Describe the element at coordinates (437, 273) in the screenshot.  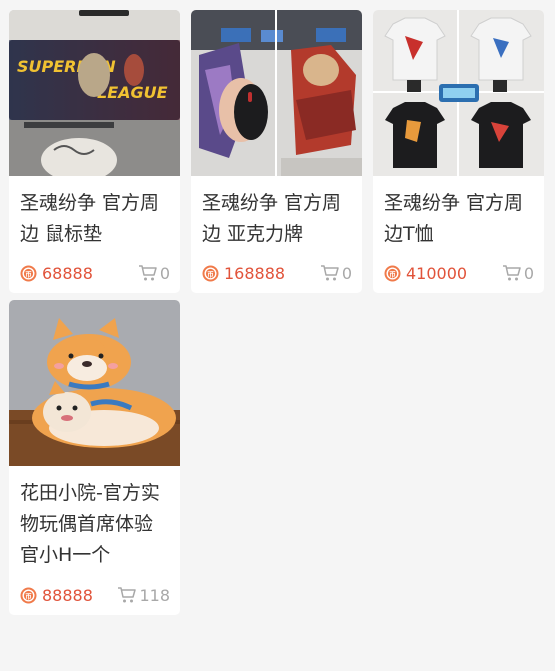
I see `product-price: 410000` at that location.